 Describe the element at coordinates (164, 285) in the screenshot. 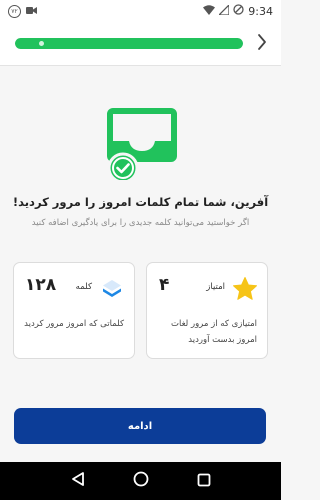

I see `score-value: ۴` at that location.